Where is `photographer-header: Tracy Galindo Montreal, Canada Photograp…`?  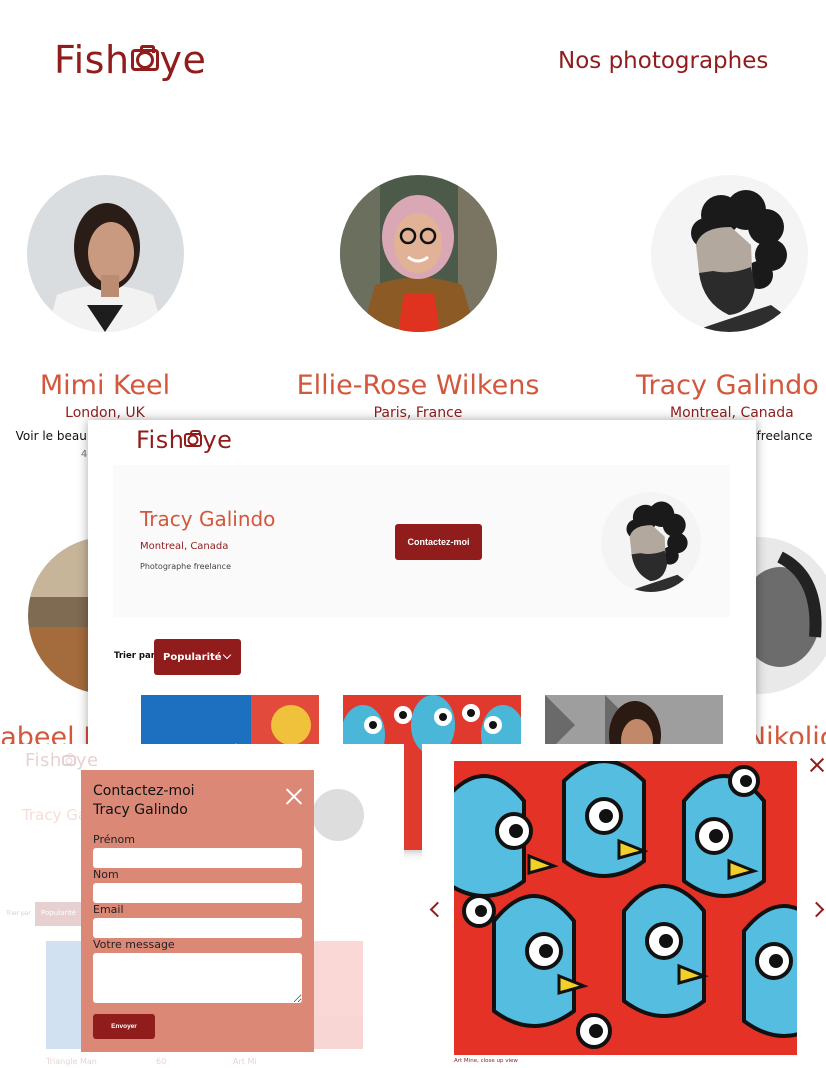 photographer-header: Tracy Galindo Montreal, Canada Photograp… is located at coordinates (421, 541).